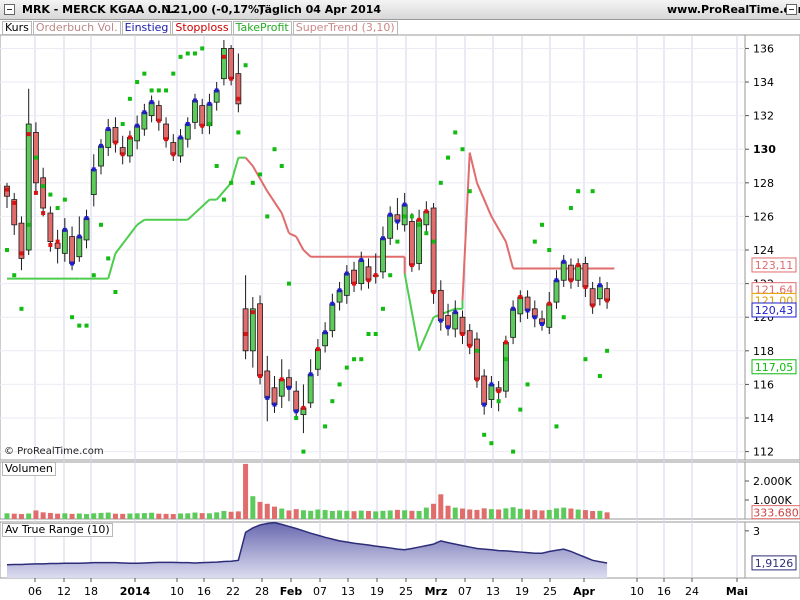  Describe the element at coordinates (54, 451) in the screenshot. I see `copyright-text: © ProRealTime.com` at that location.